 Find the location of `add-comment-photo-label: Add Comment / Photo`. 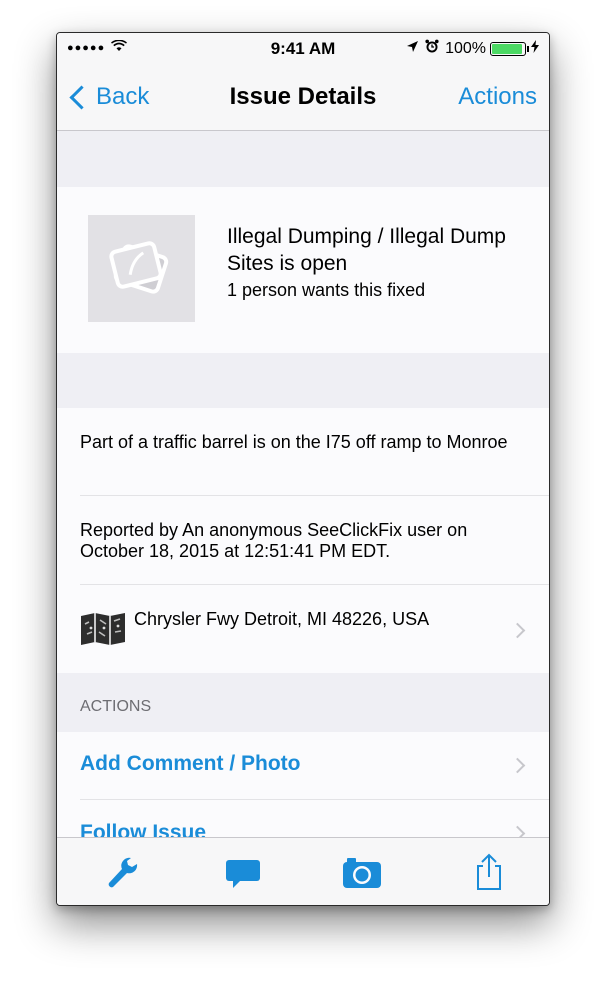

add-comment-photo-label: Add Comment / Photo is located at coordinates (190, 763).